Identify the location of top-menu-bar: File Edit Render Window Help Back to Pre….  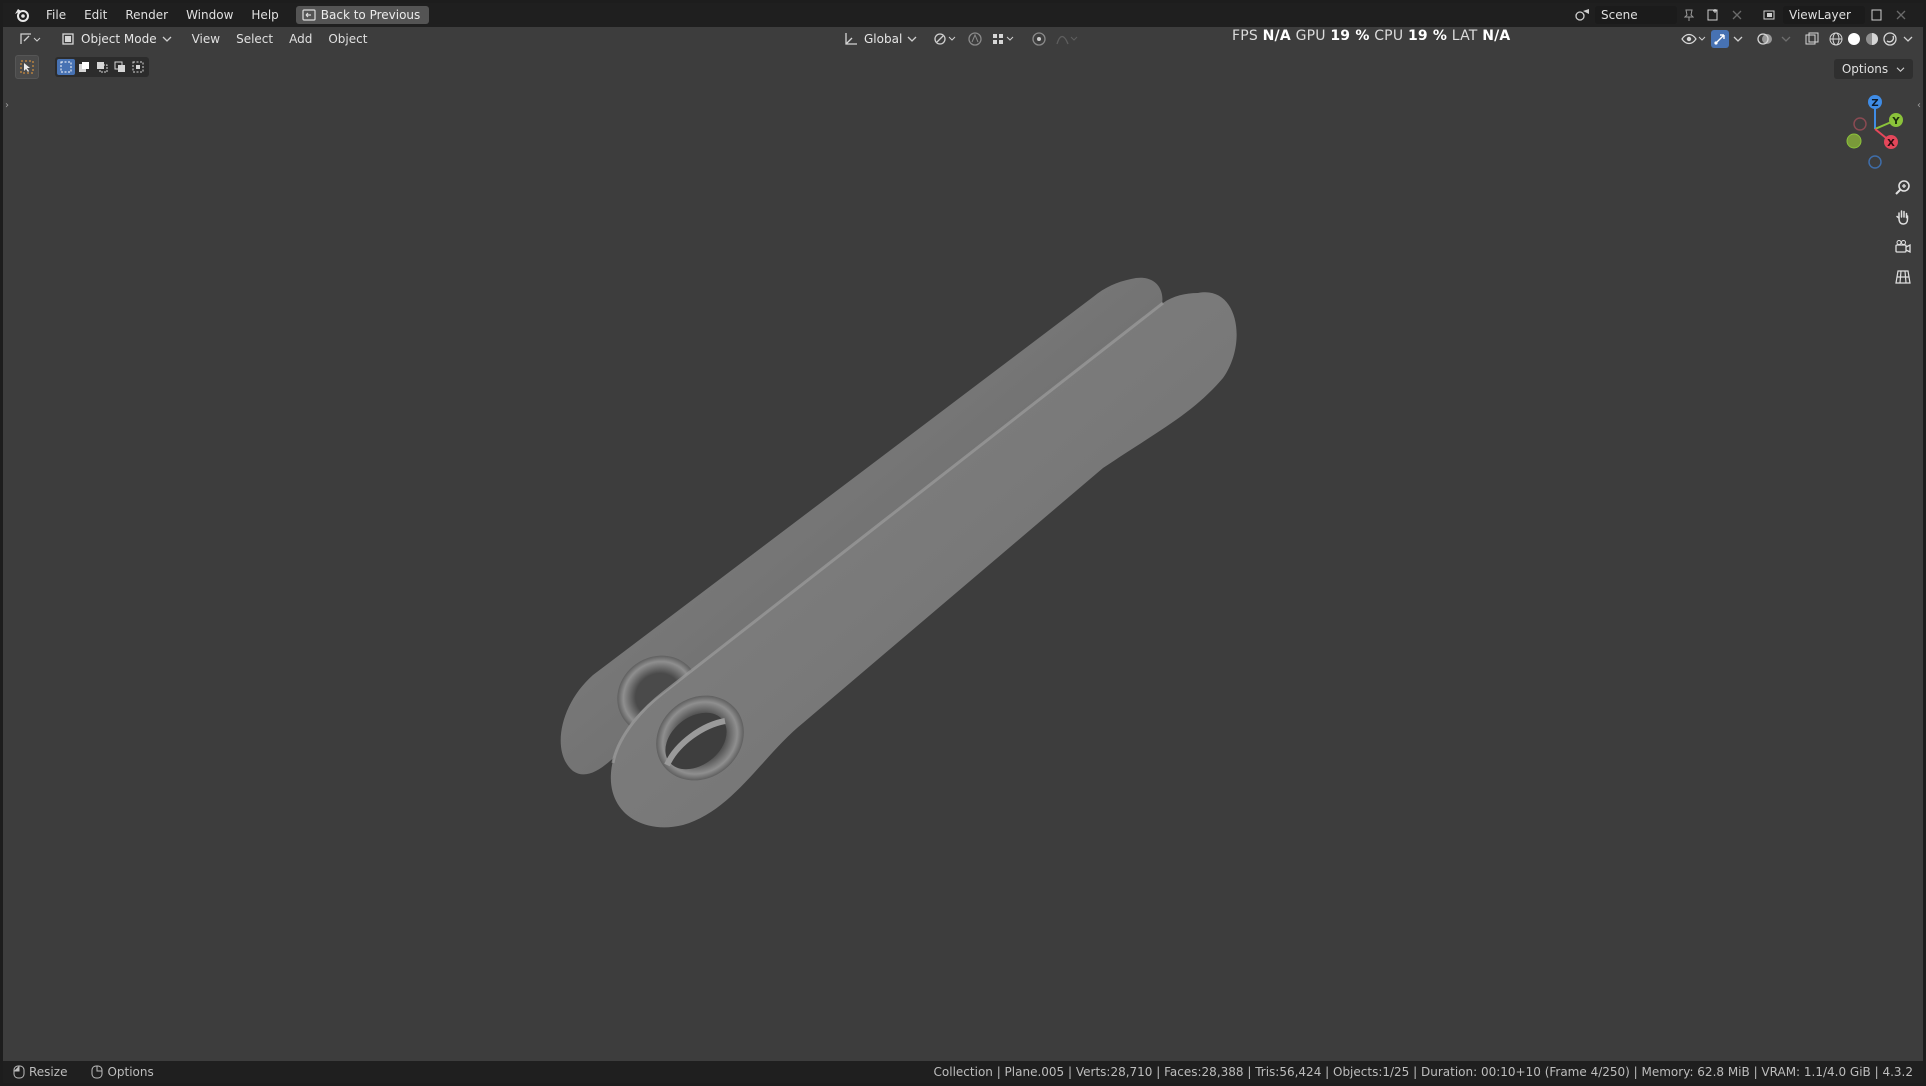
(963, 15).